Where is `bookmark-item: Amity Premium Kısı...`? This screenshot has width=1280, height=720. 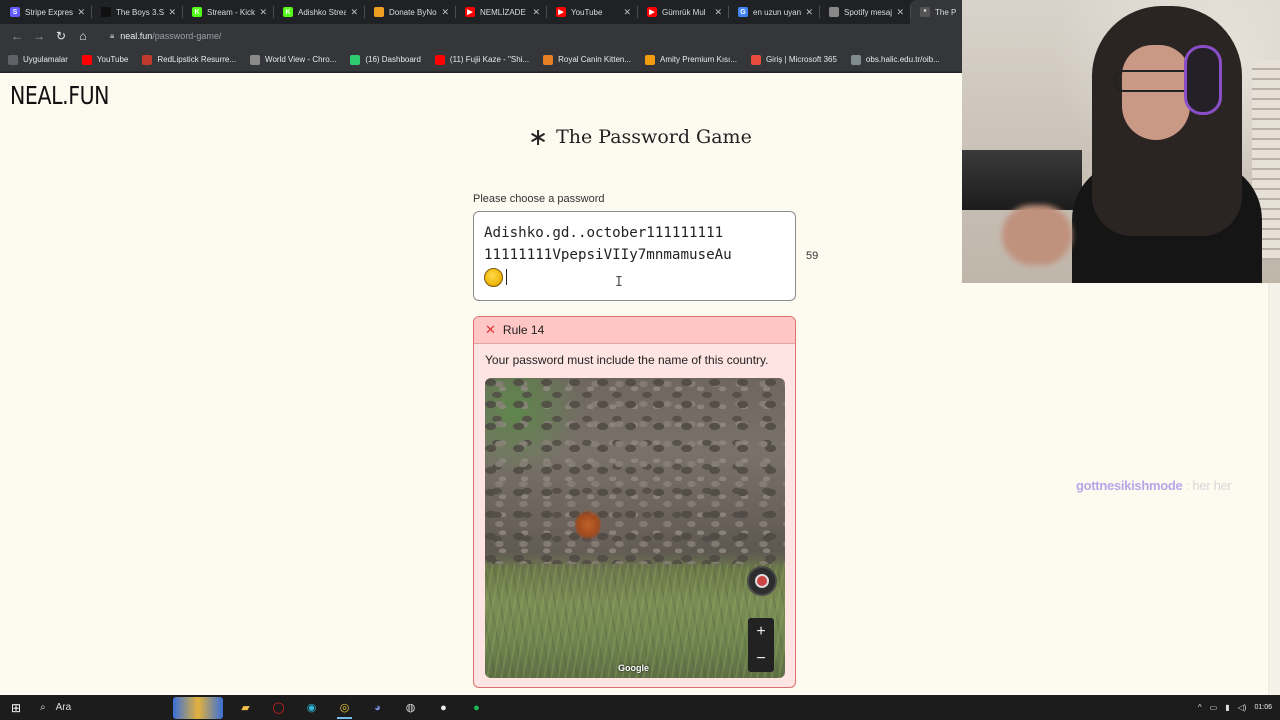 bookmark-item: Amity Premium Kısı... is located at coordinates (691, 59).